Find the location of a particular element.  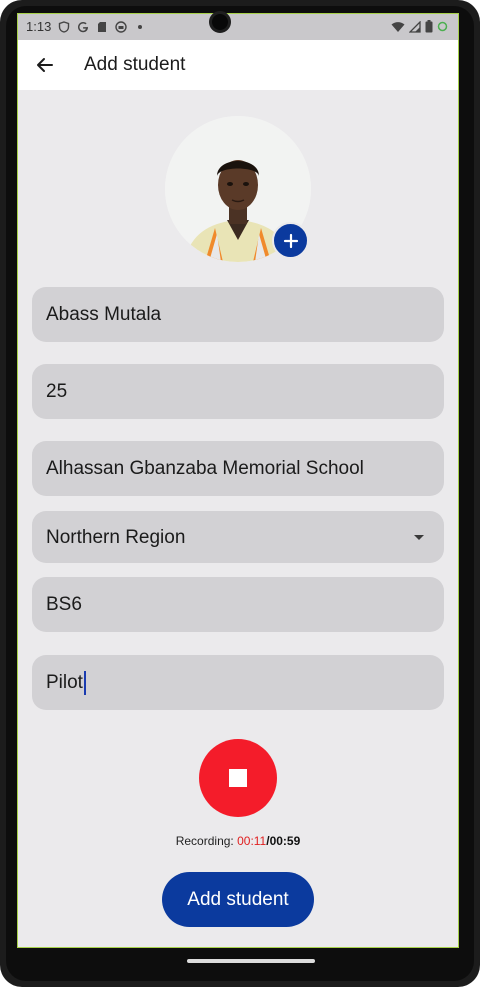

student-name-field is located at coordinates (238, 314).